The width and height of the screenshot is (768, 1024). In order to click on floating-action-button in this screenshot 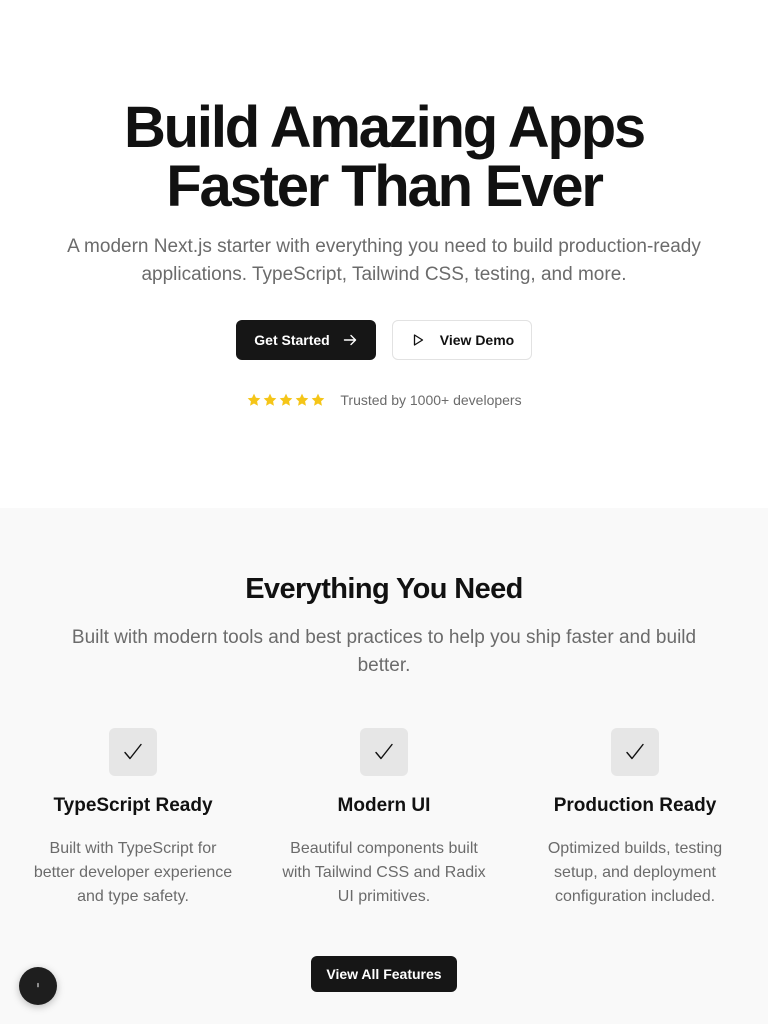, I will do `click(38, 986)`.